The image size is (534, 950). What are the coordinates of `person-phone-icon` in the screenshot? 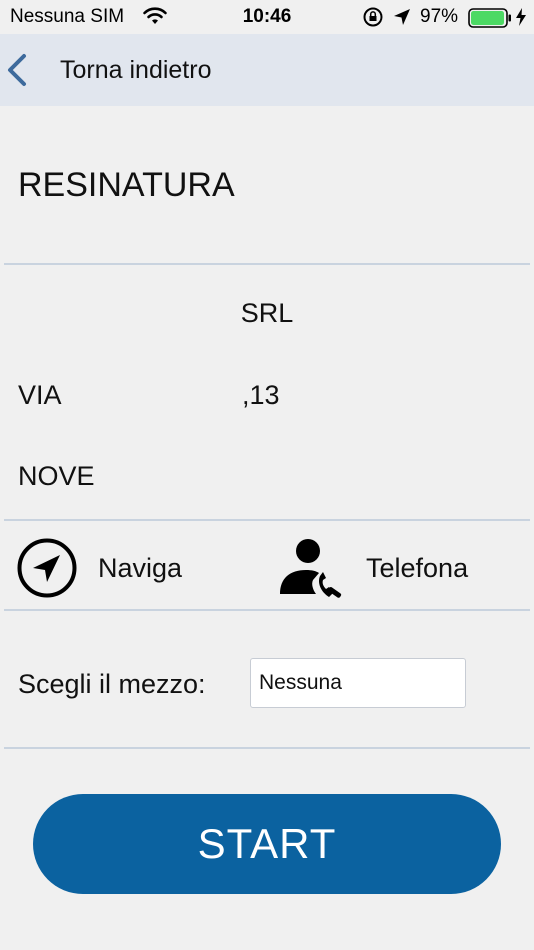 It's located at (311, 568).